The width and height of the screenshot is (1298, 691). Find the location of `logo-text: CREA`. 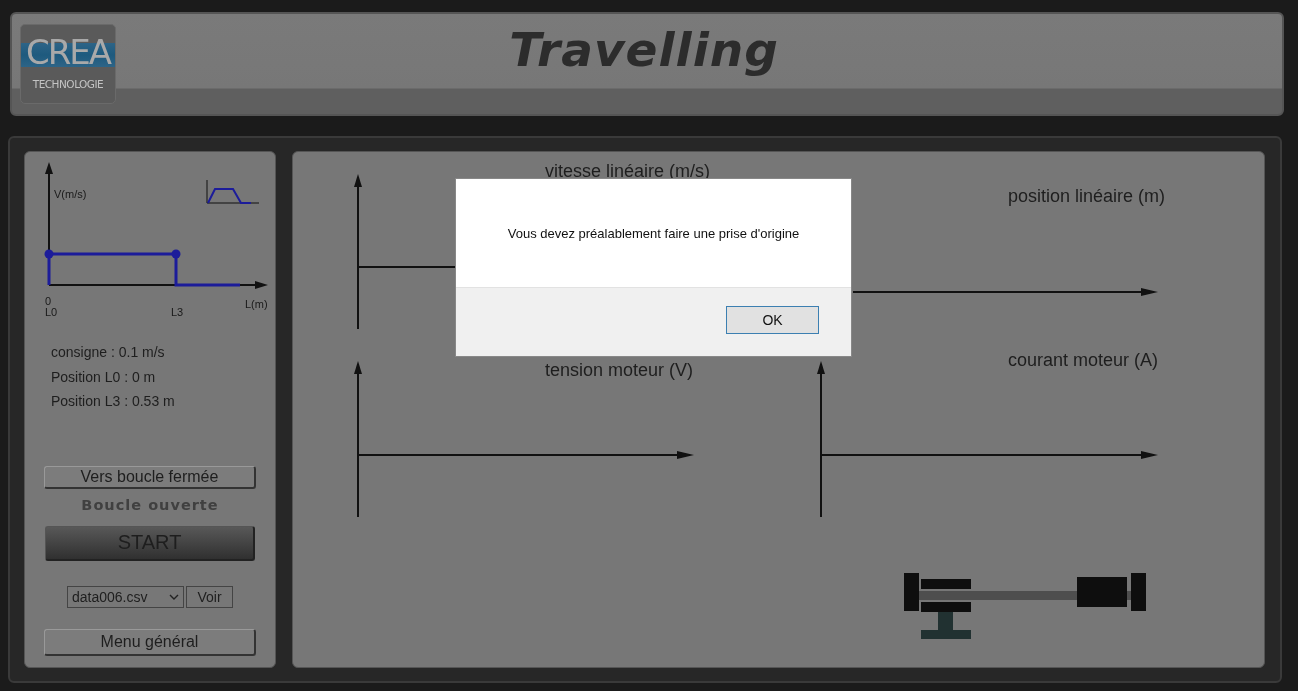

logo-text: CREA is located at coordinates (68, 52).